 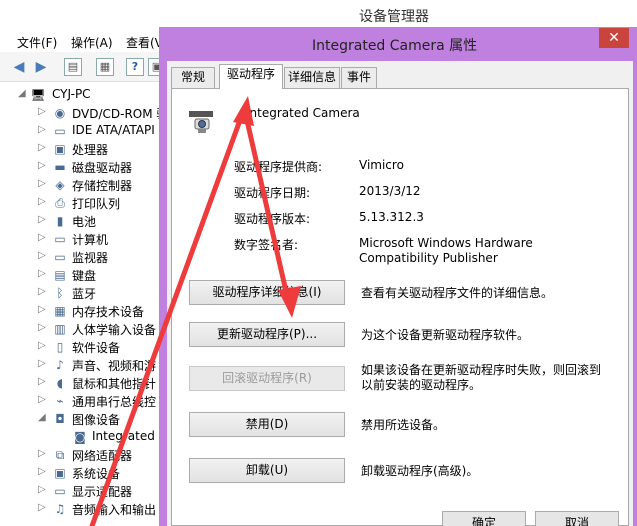 What do you see at coordinates (267, 378) in the screenshot?
I see `rollback-driver-button: 回滚驱动程序(R)` at bounding box center [267, 378].